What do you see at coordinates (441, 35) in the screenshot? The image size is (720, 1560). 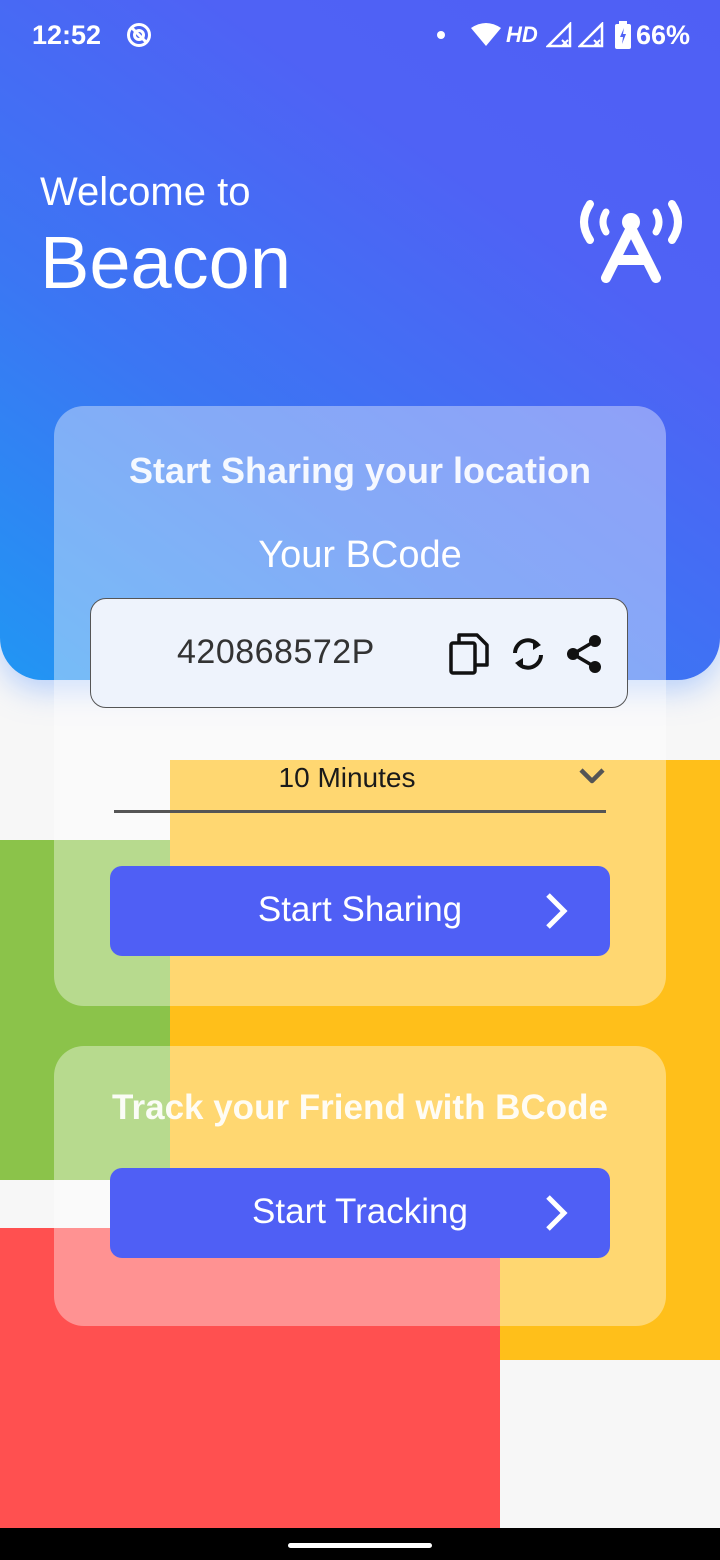 I see `notification-dot` at bounding box center [441, 35].